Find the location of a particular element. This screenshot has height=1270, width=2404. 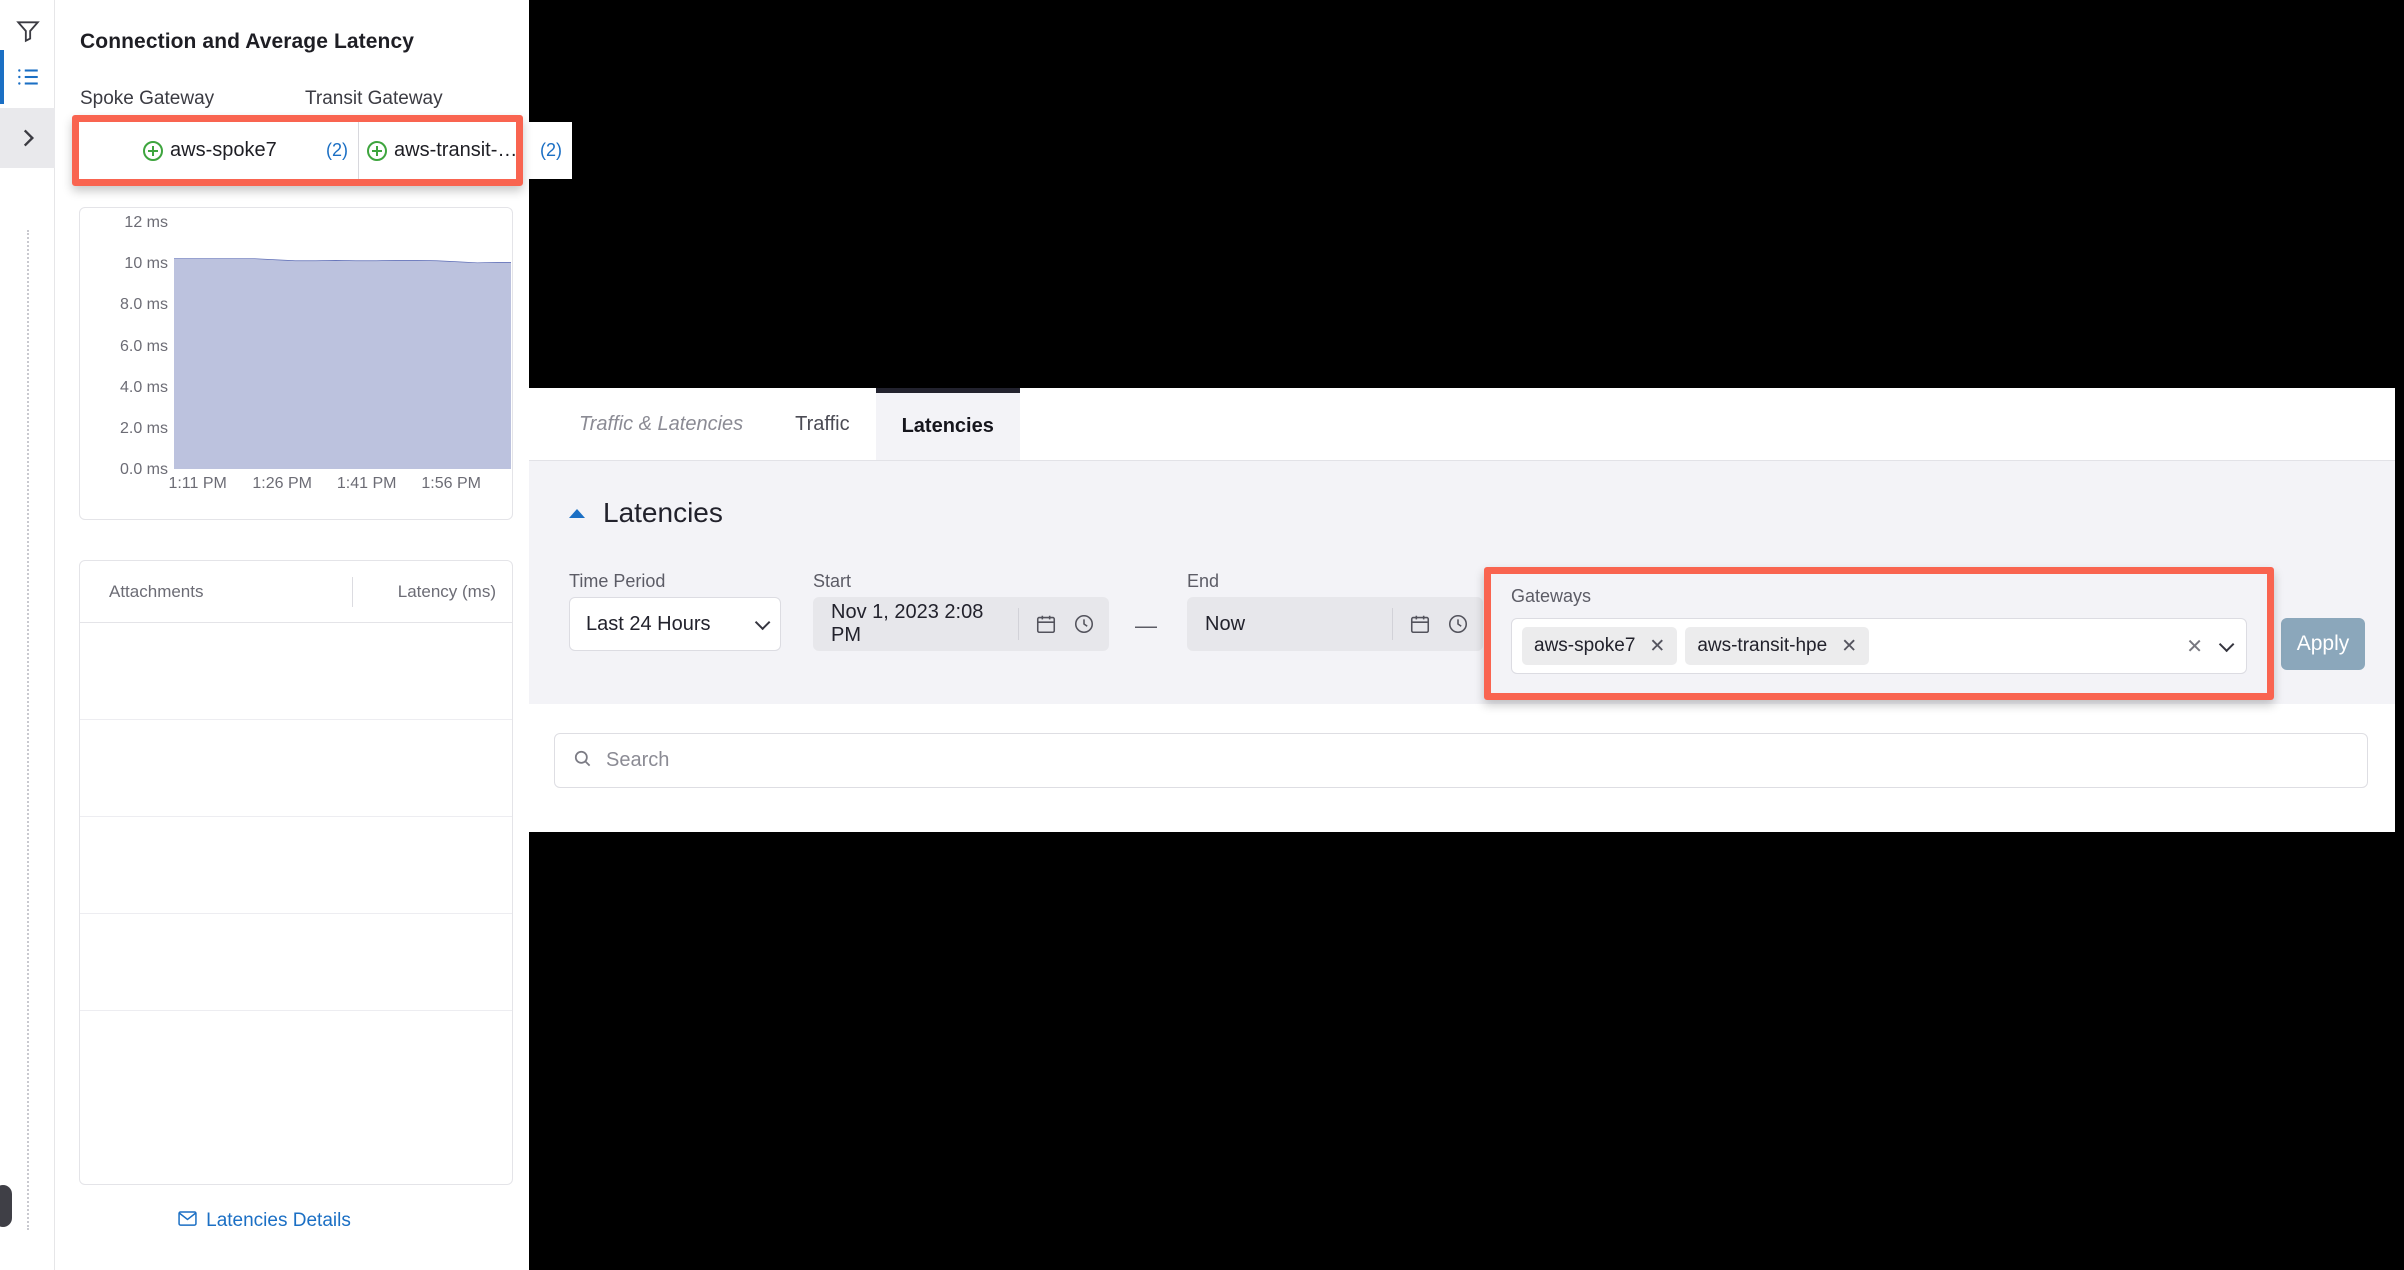

search-placeholder: Search is located at coordinates (638, 760).